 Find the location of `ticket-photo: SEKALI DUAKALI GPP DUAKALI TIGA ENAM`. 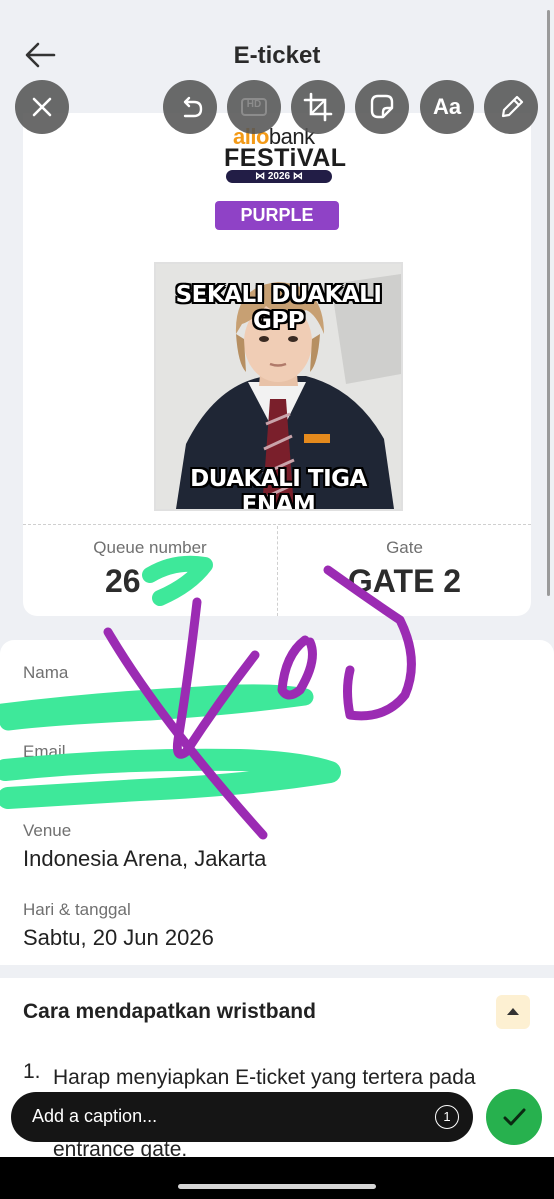

ticket-photo: SEKALI DUAKALI GPP DUAKALI TIGA ENAM is located at coordinates (278, 386).